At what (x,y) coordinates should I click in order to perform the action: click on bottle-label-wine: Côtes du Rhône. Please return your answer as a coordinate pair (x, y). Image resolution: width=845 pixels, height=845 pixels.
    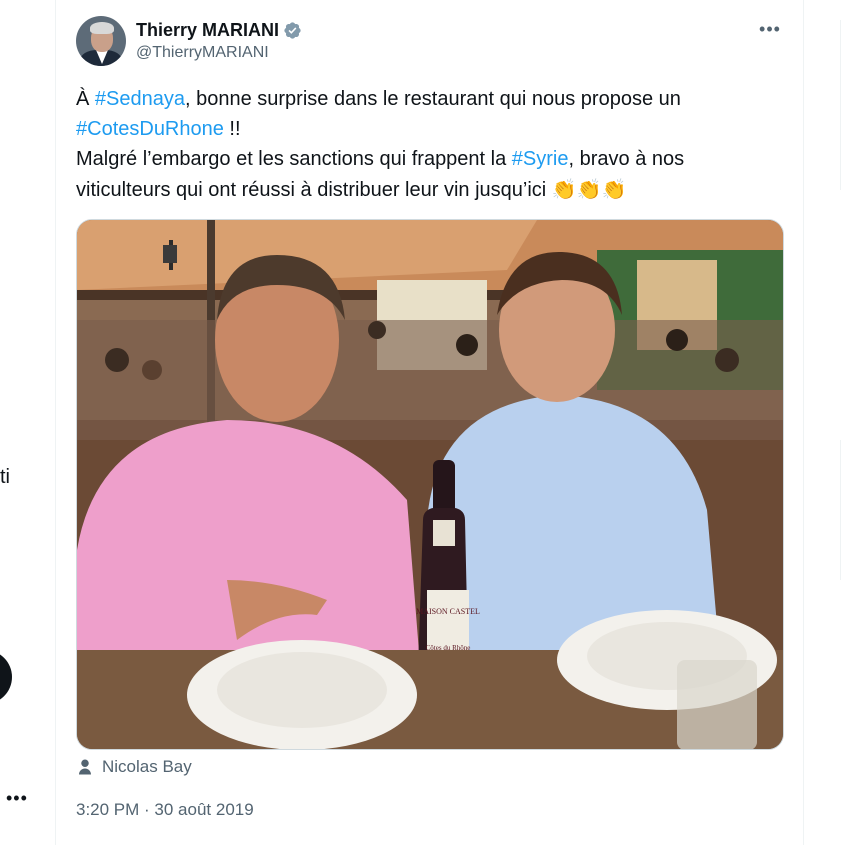
    Looking at the image, I should click on (448, 648).